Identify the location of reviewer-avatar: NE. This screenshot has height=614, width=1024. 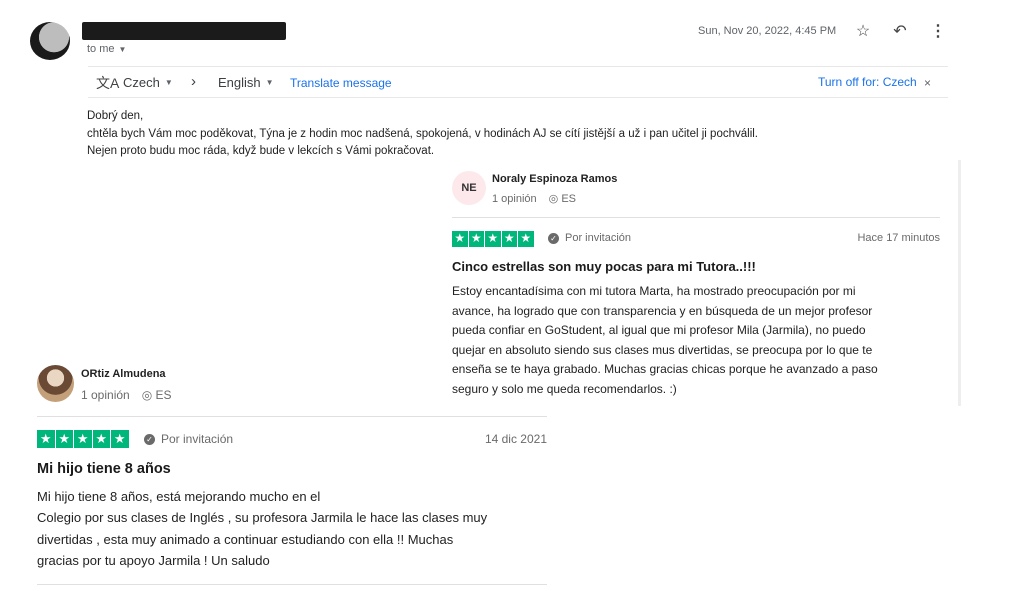
(469, 188).